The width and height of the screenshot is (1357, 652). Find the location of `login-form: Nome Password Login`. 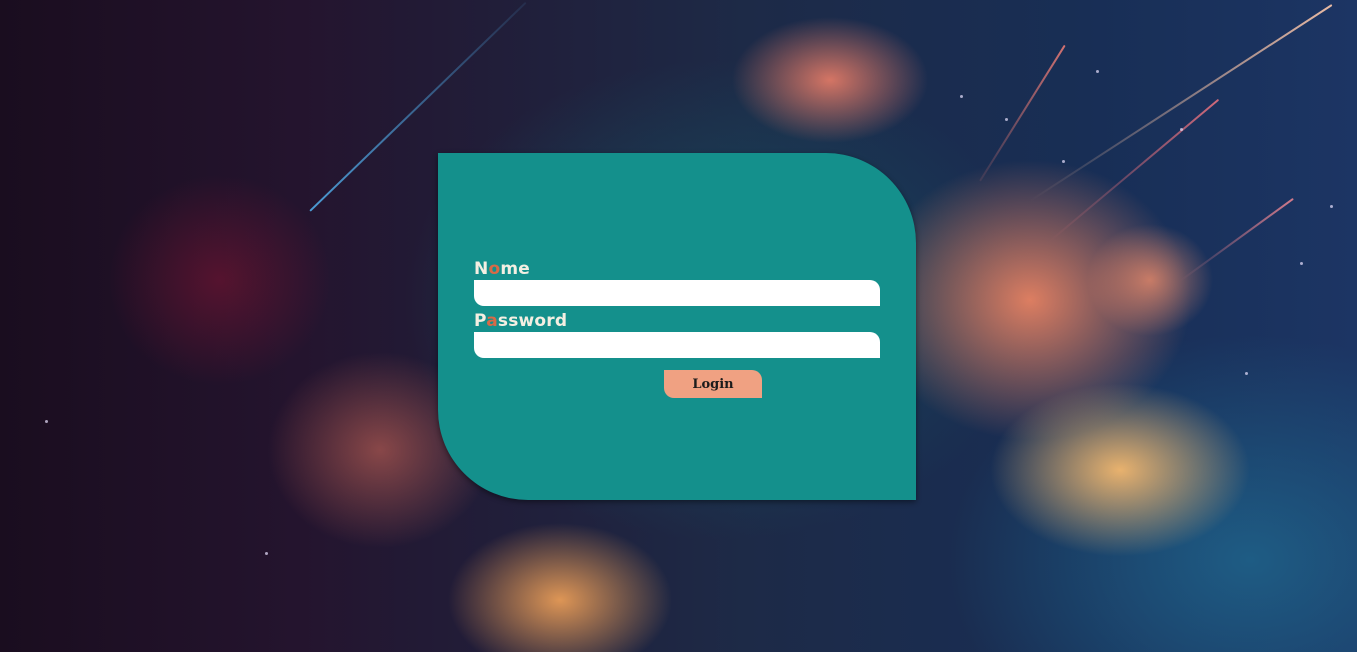

login-form: Nome Password Login is located at coordinates (677, 328).